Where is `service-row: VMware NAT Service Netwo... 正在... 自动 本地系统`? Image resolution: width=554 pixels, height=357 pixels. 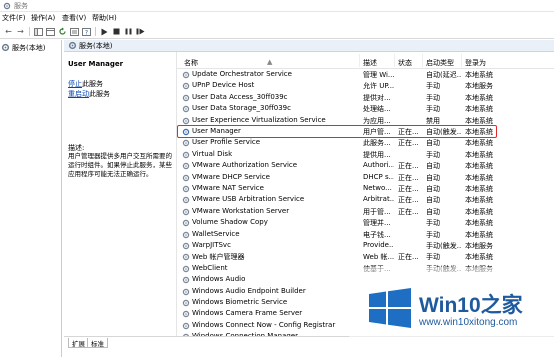
service-row: VMware NAT Service Netwo... 正在... 自动 本地系统 is located at coordinates (365, 188).